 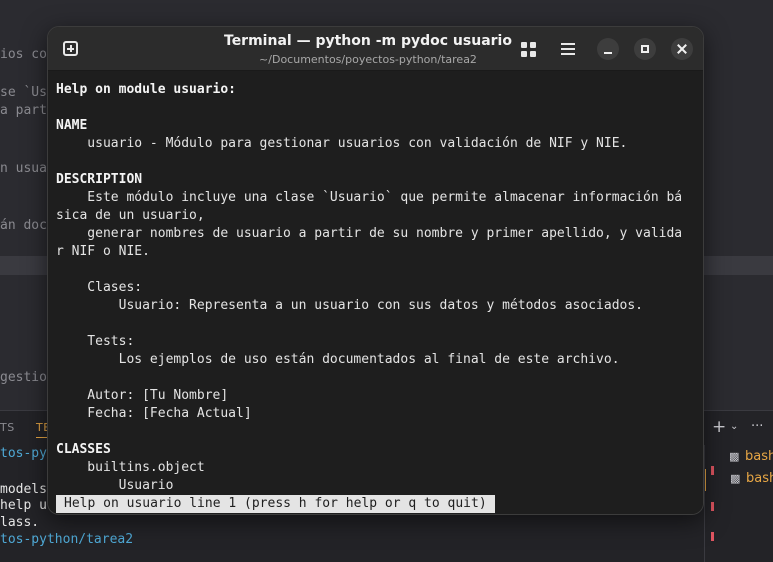 What do you see at coordinates (23, 489) in the screenshot?
I see `panel-terminal-line: models` at bounding box center [23, 489].